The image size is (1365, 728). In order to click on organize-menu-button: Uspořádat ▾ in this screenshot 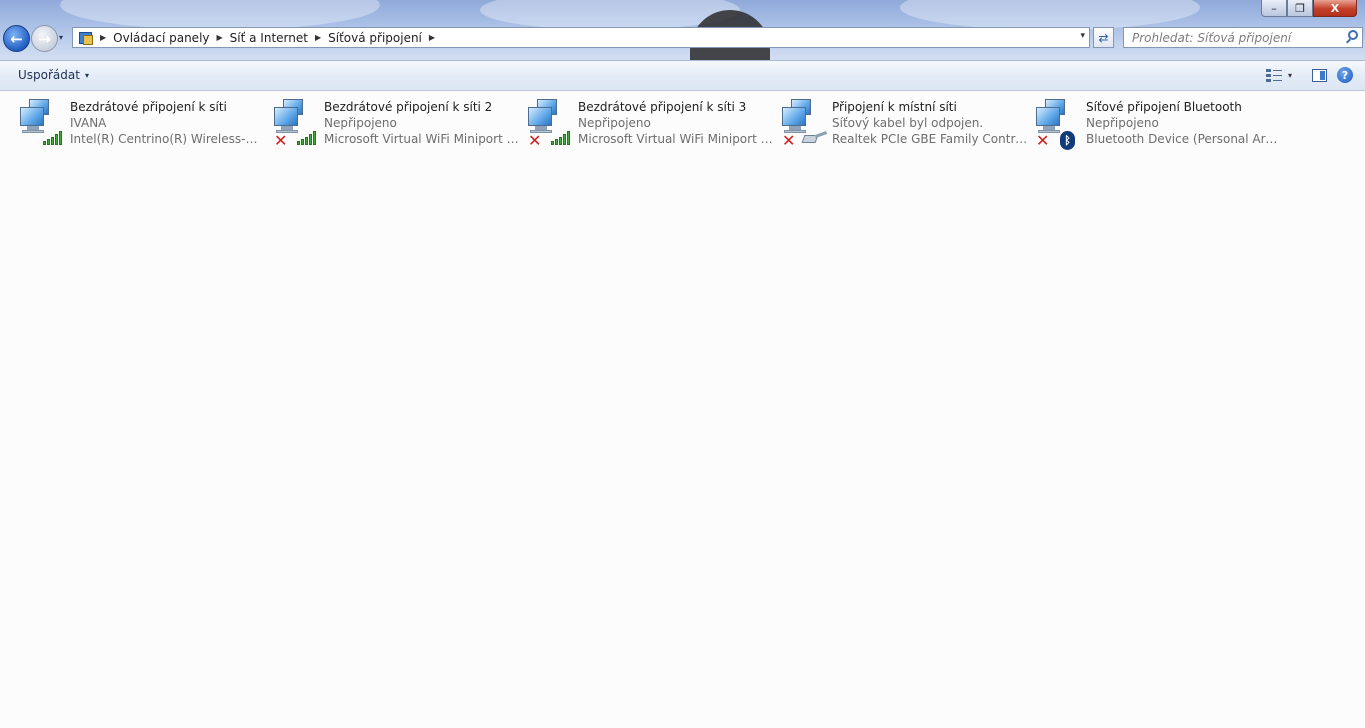, I will do `click(53, 75)`.